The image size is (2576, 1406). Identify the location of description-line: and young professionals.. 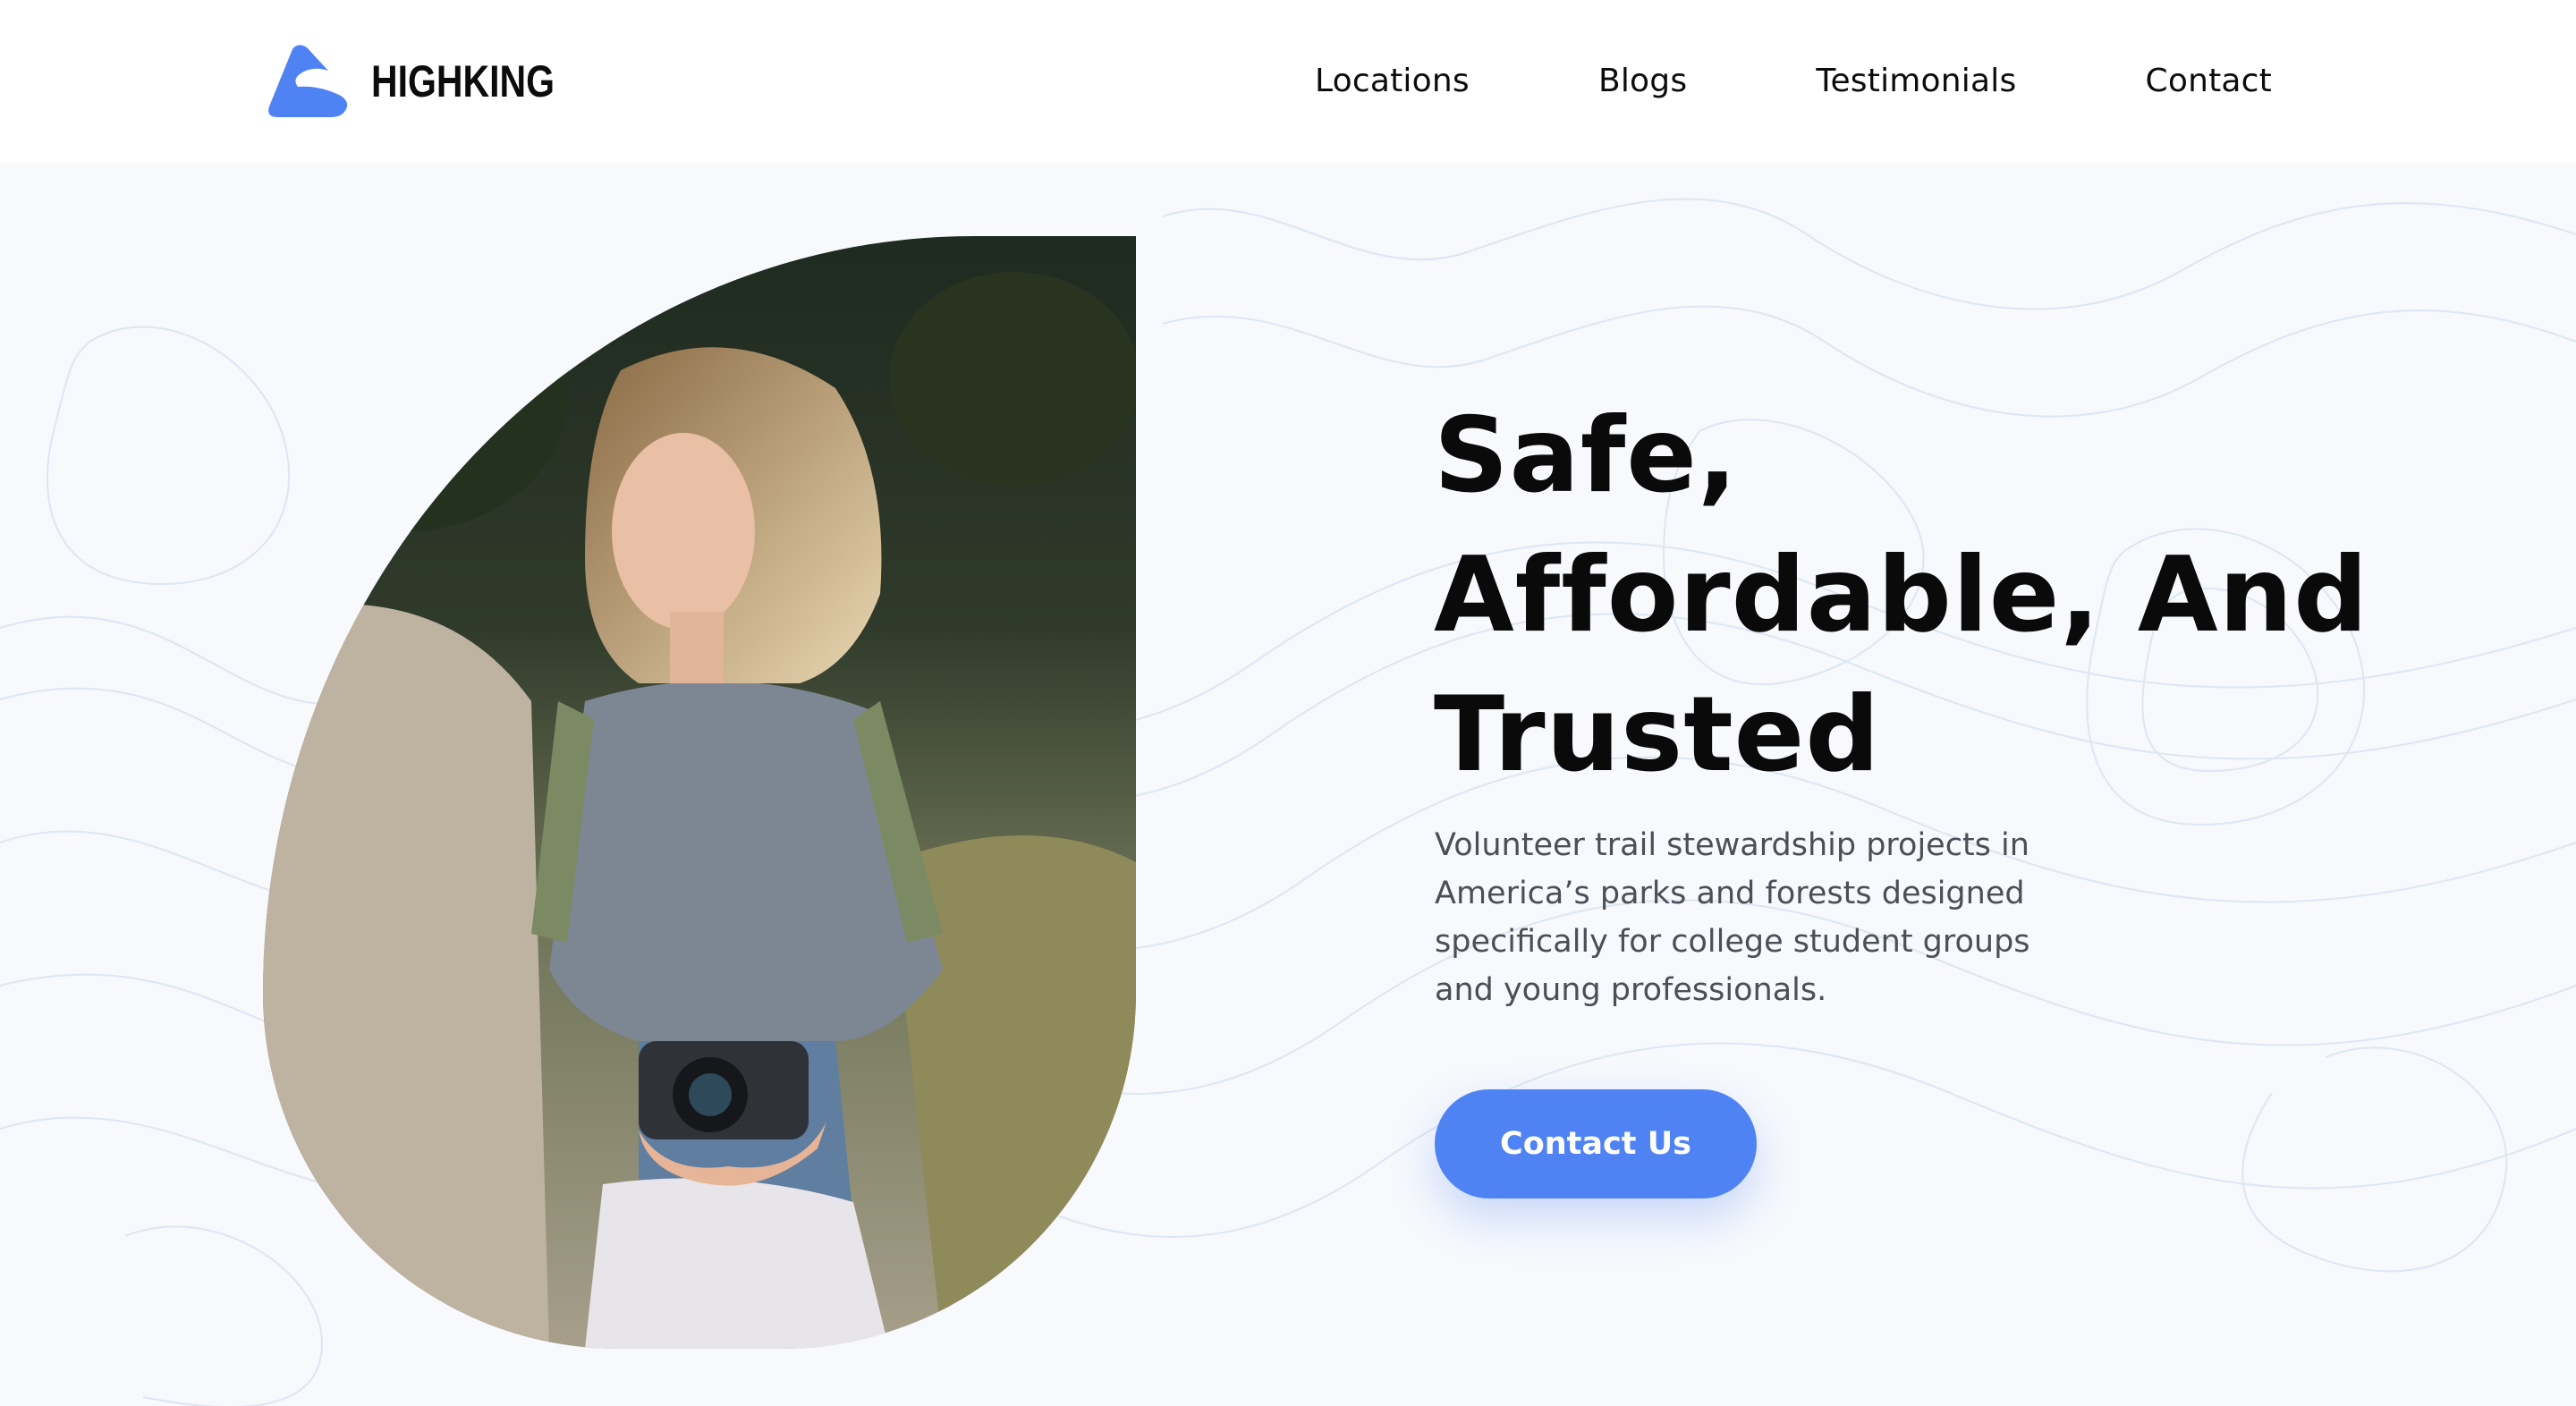
(1631, 990).